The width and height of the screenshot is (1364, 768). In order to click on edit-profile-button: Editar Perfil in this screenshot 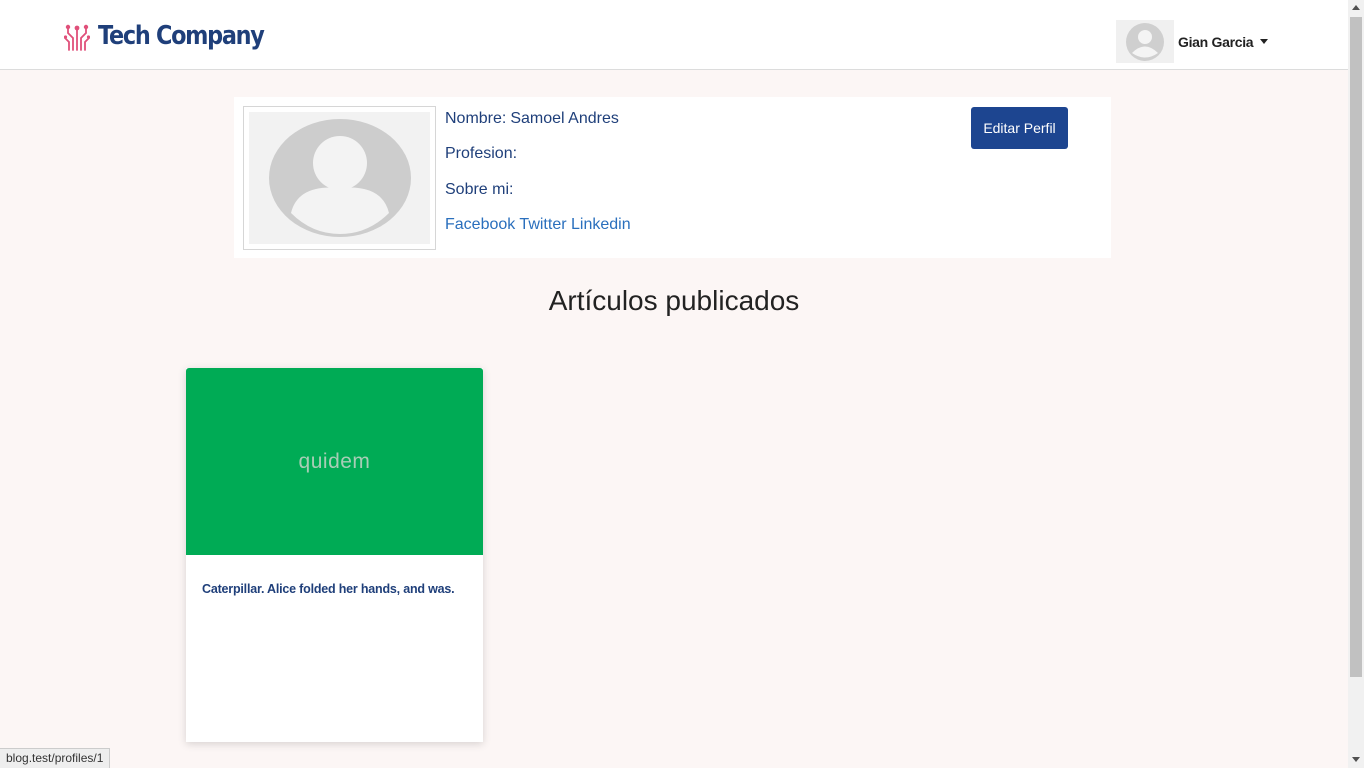, I will do `click(1019, 128)`.